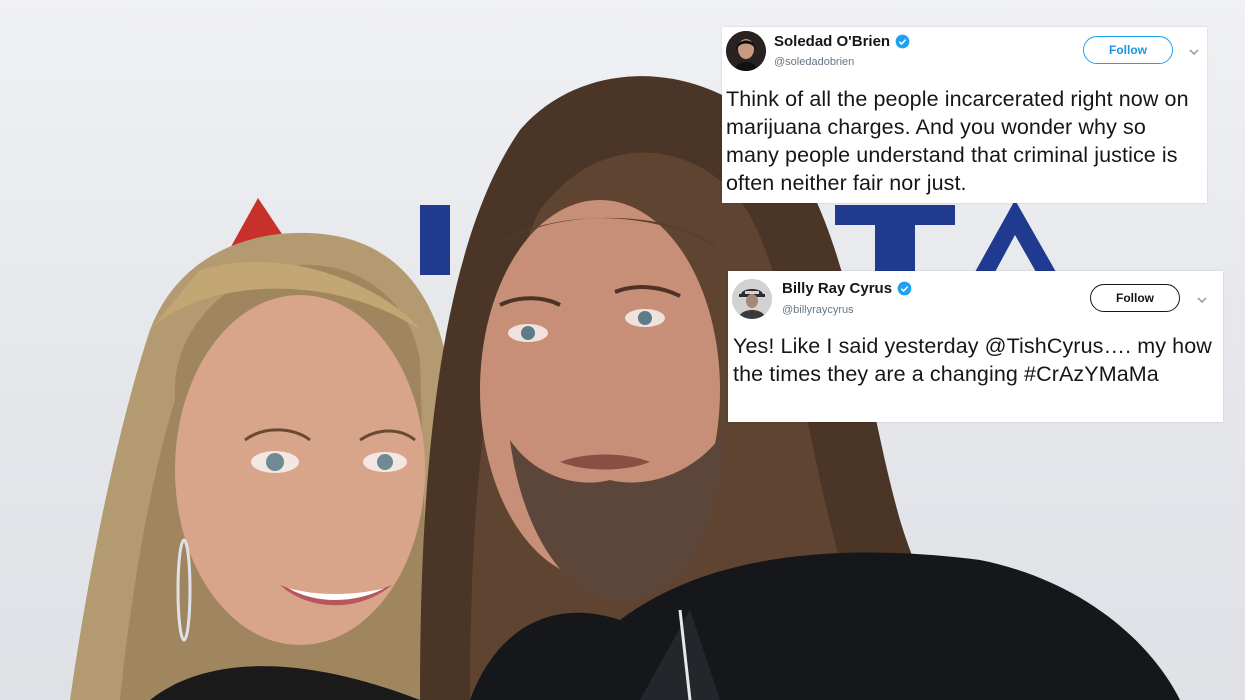 This screenshot has height=700, width=1245. What do you see at coordinates (818, 310) in the screenshot?
I see `author-handle: @billyraycyrus` at bounding box center [818, 310].